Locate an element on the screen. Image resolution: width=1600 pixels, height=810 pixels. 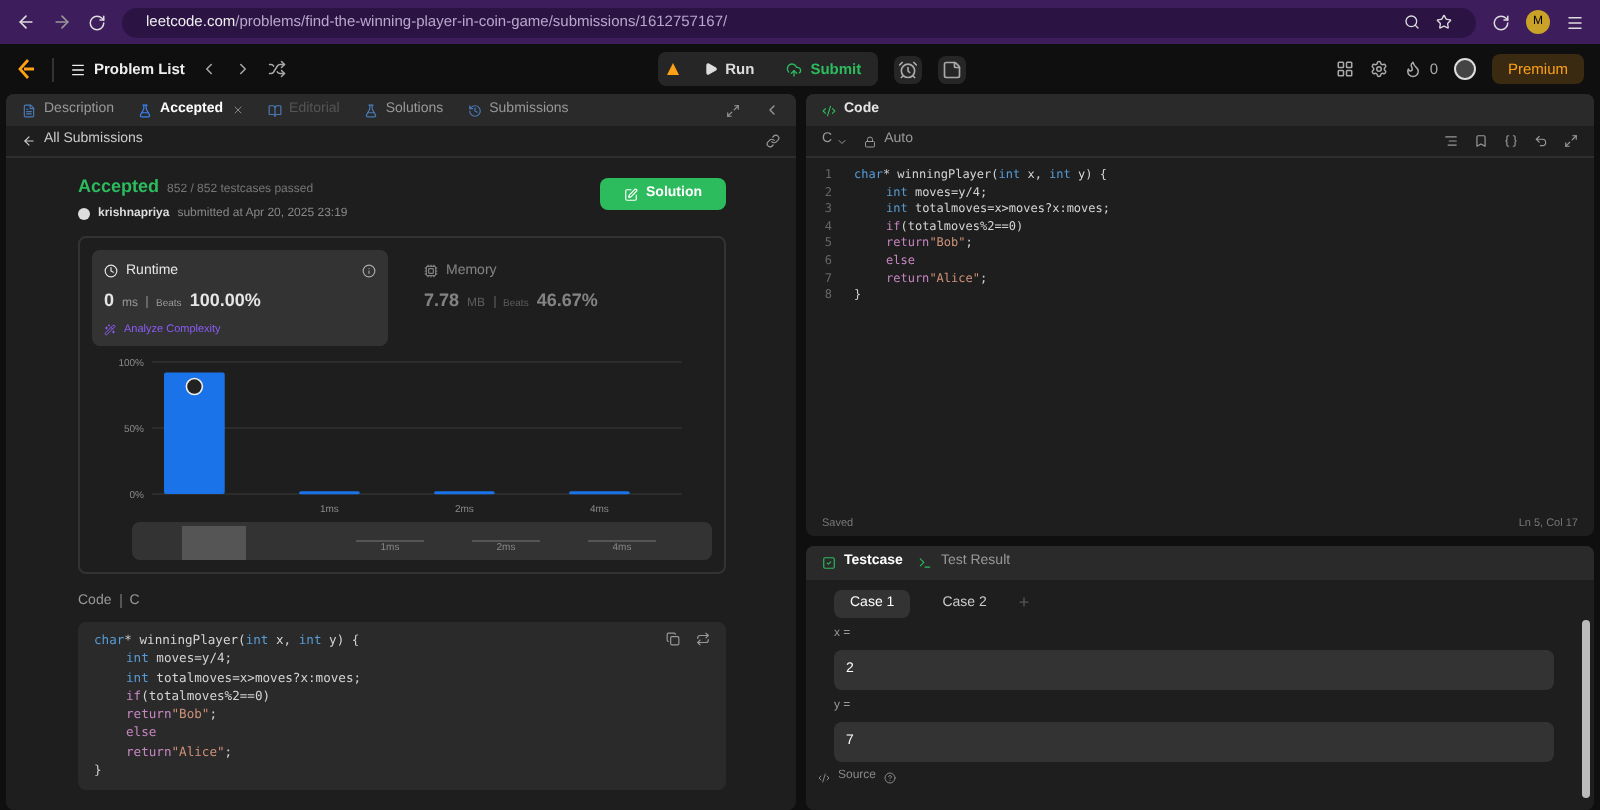
settings-icon is located at coordinates (1378, 69).